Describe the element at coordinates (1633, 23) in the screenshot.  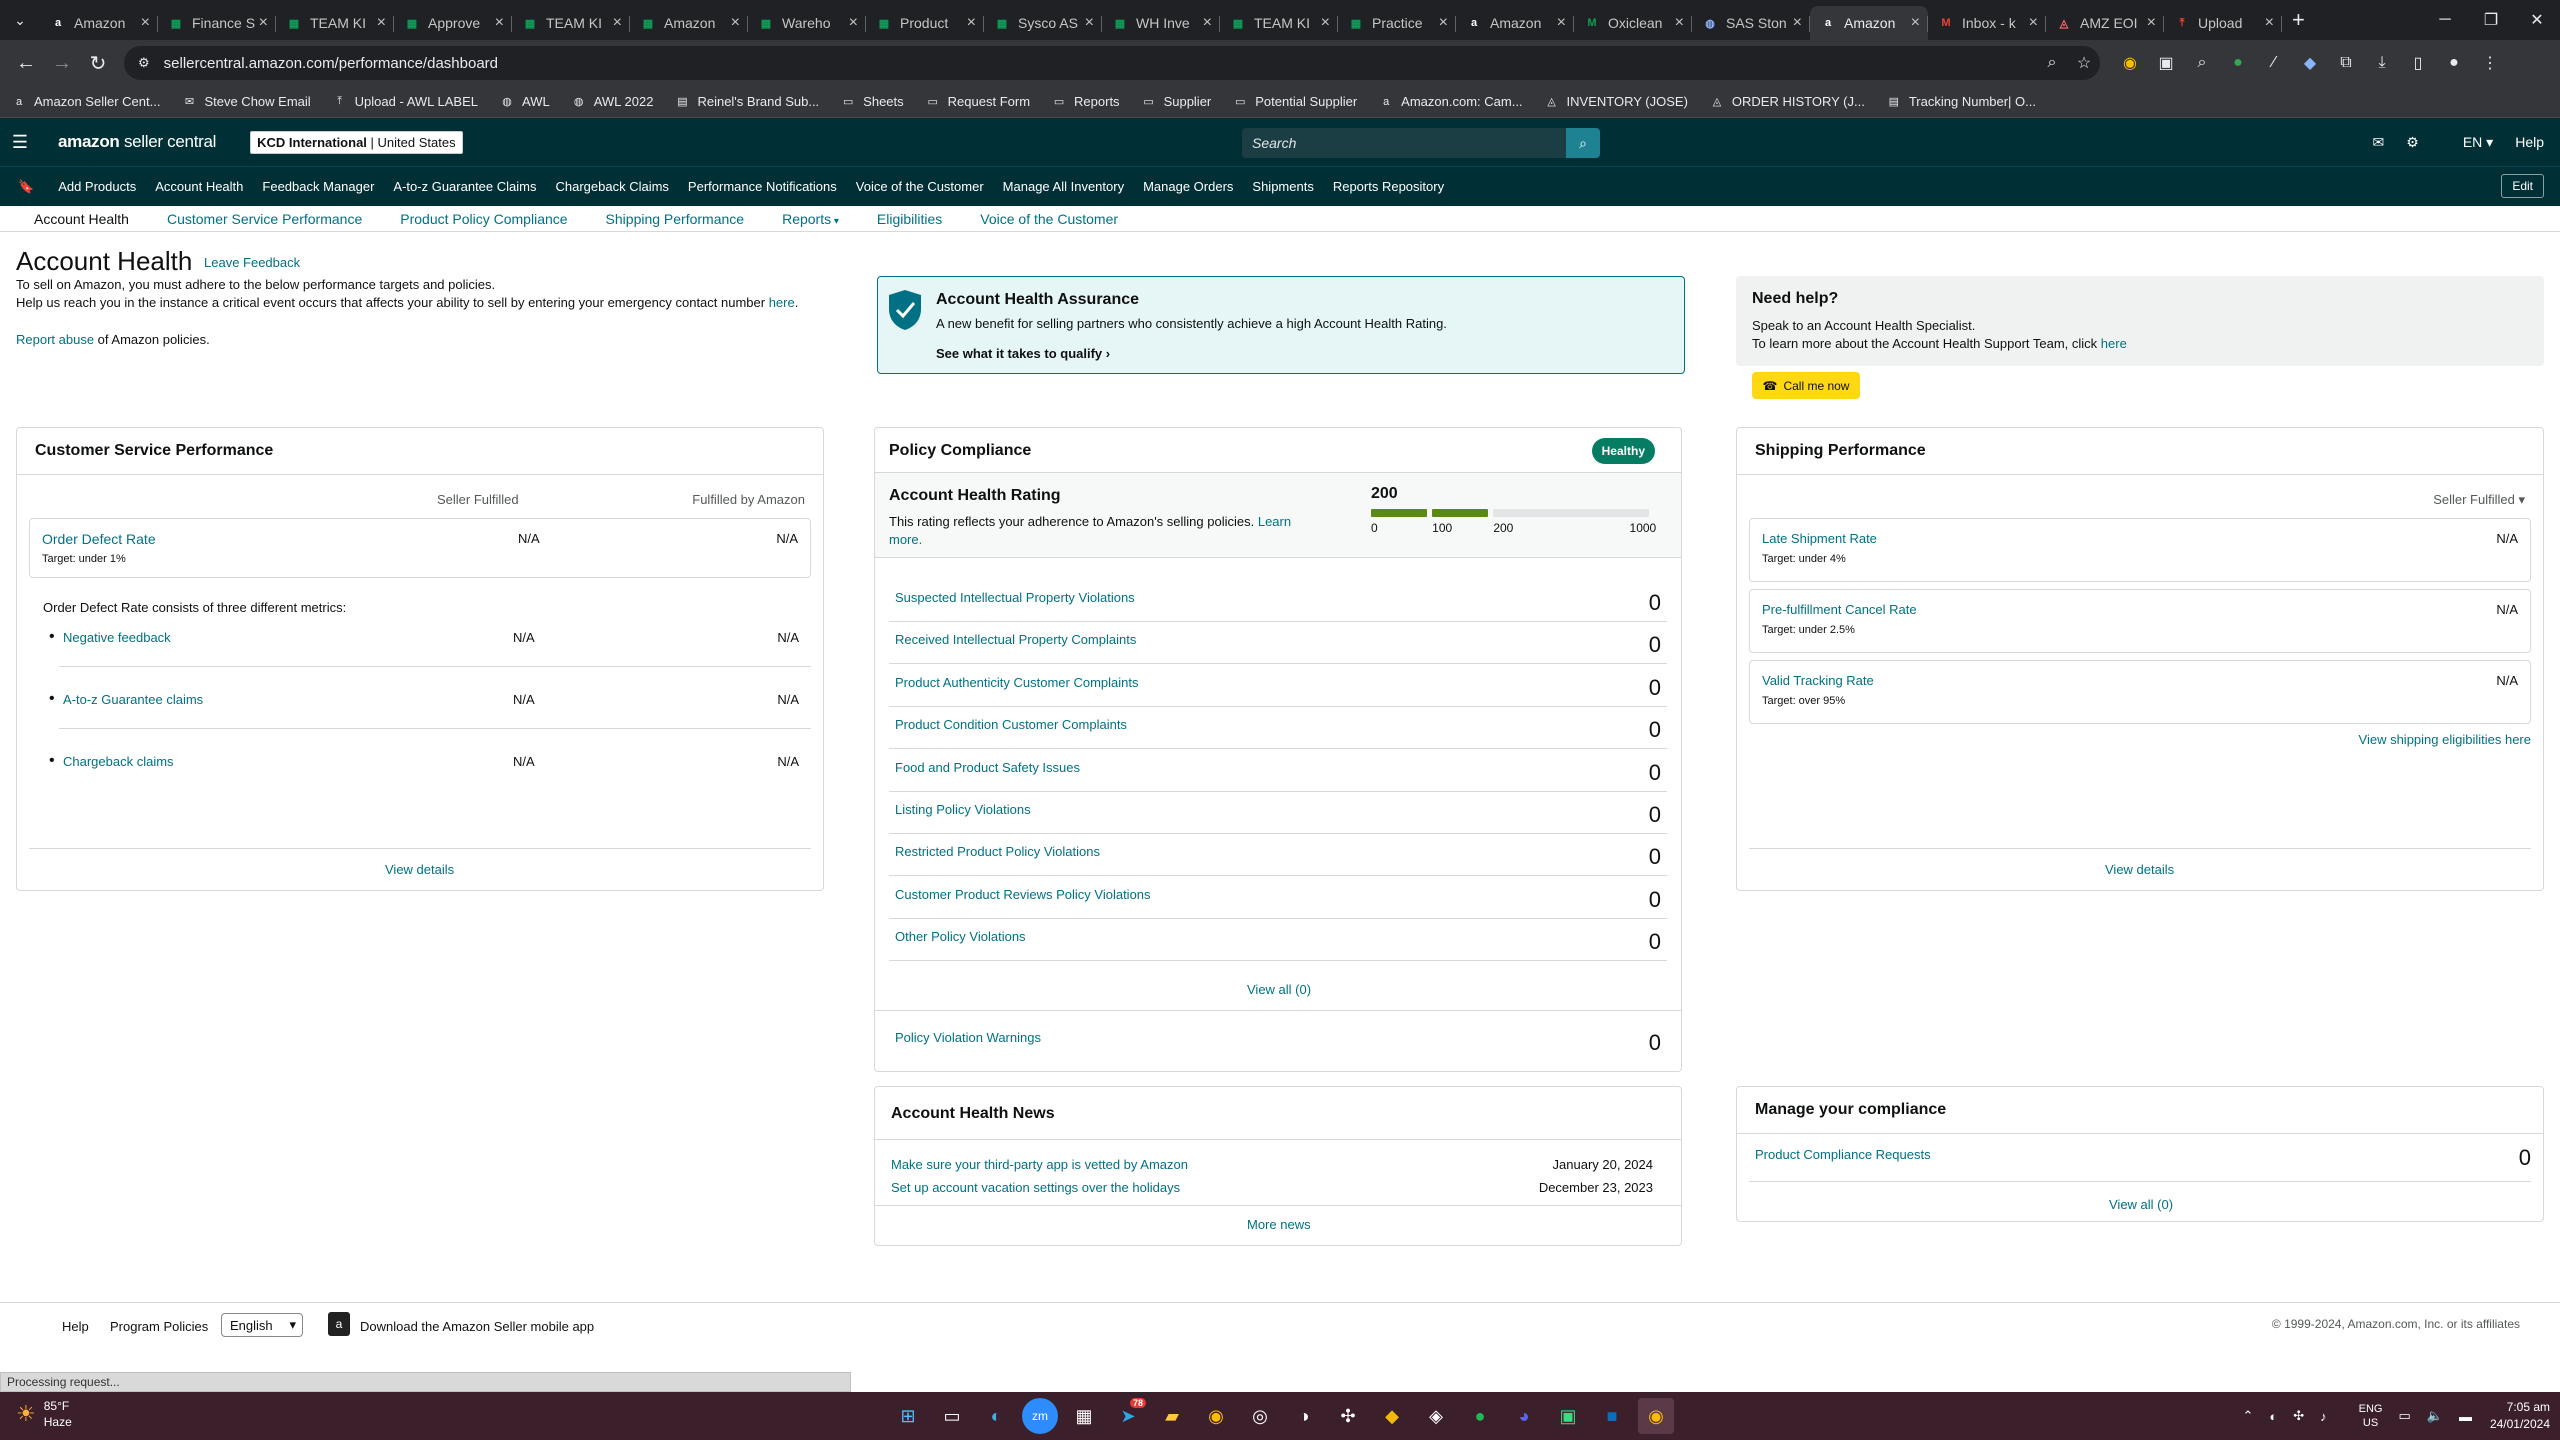
I see `browser-tab: M Oxiclean ×` at that location.